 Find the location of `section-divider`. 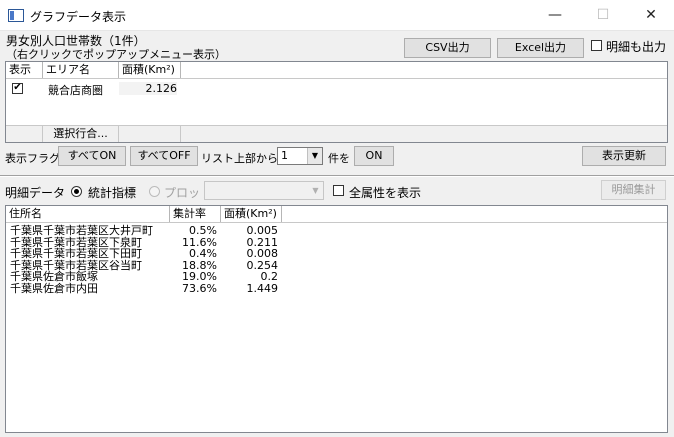

section-divider is located at coordinates (337, 176).